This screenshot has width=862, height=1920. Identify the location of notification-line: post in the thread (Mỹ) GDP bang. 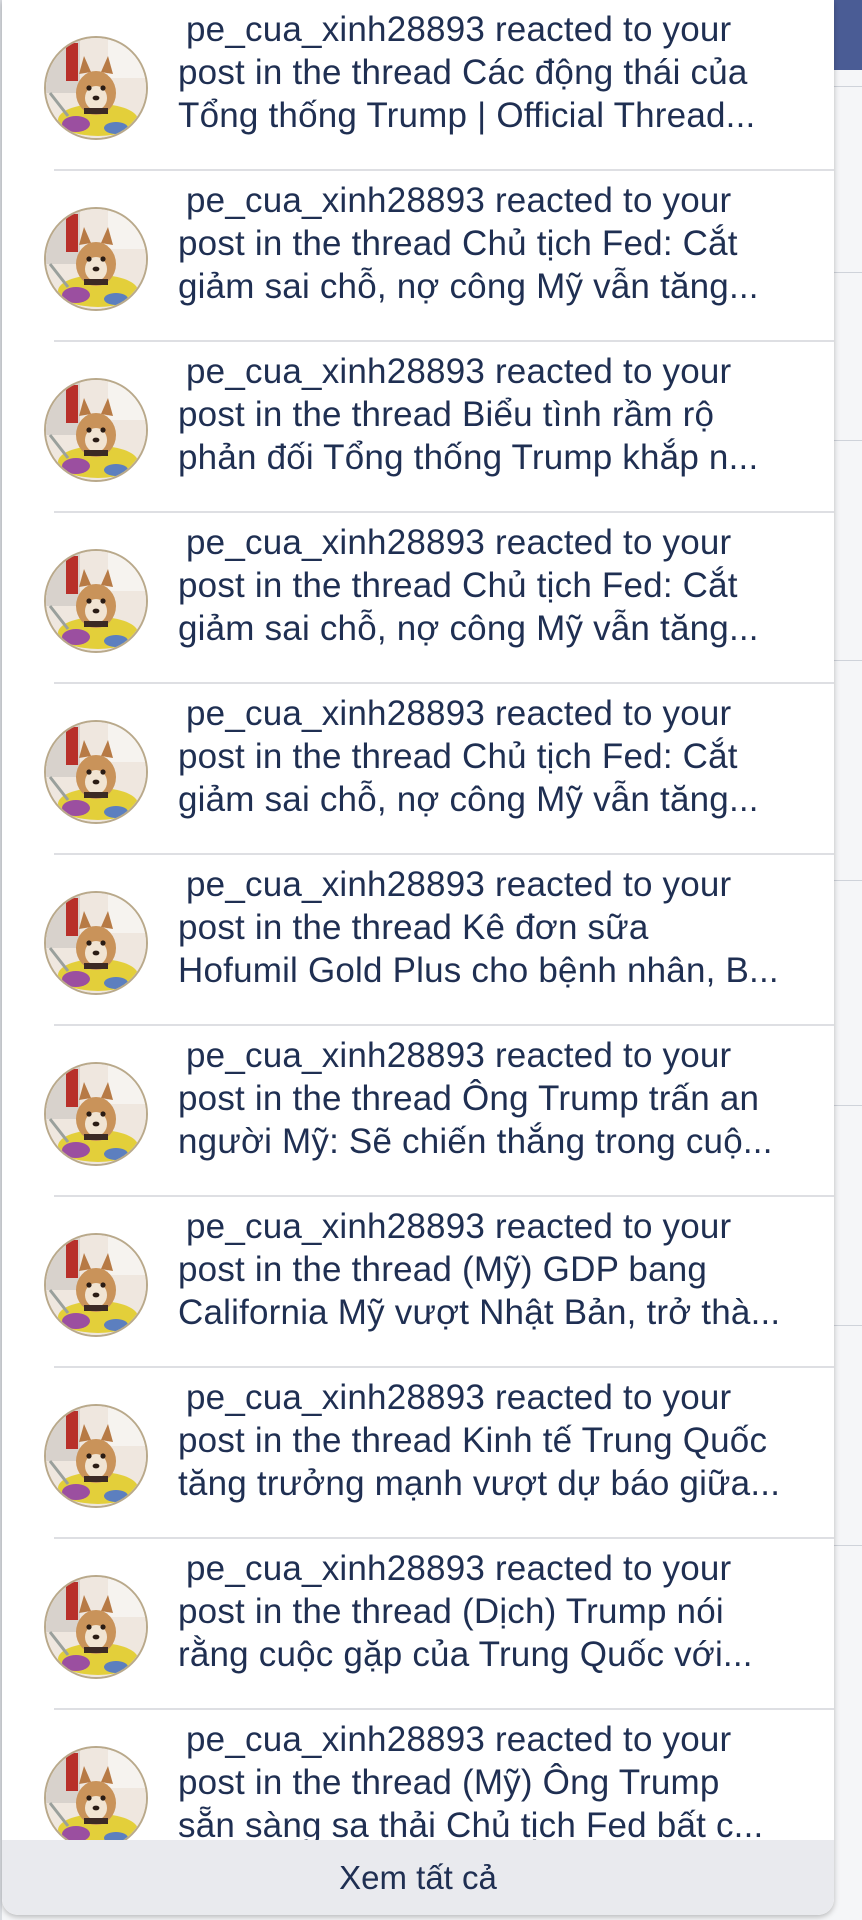
(443, 1269).